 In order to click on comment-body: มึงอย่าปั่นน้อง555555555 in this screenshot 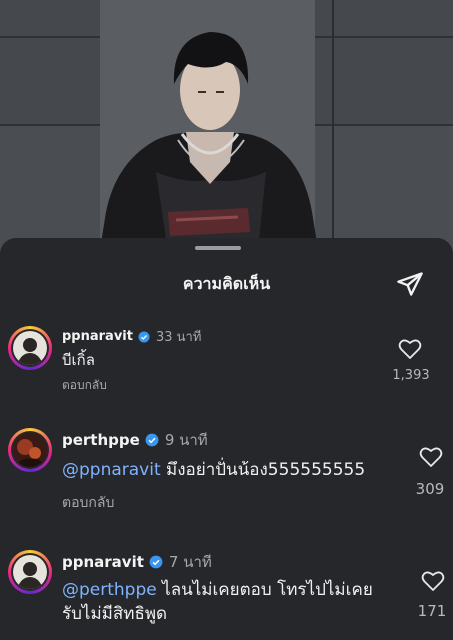, I will do `click(263, 470)`.